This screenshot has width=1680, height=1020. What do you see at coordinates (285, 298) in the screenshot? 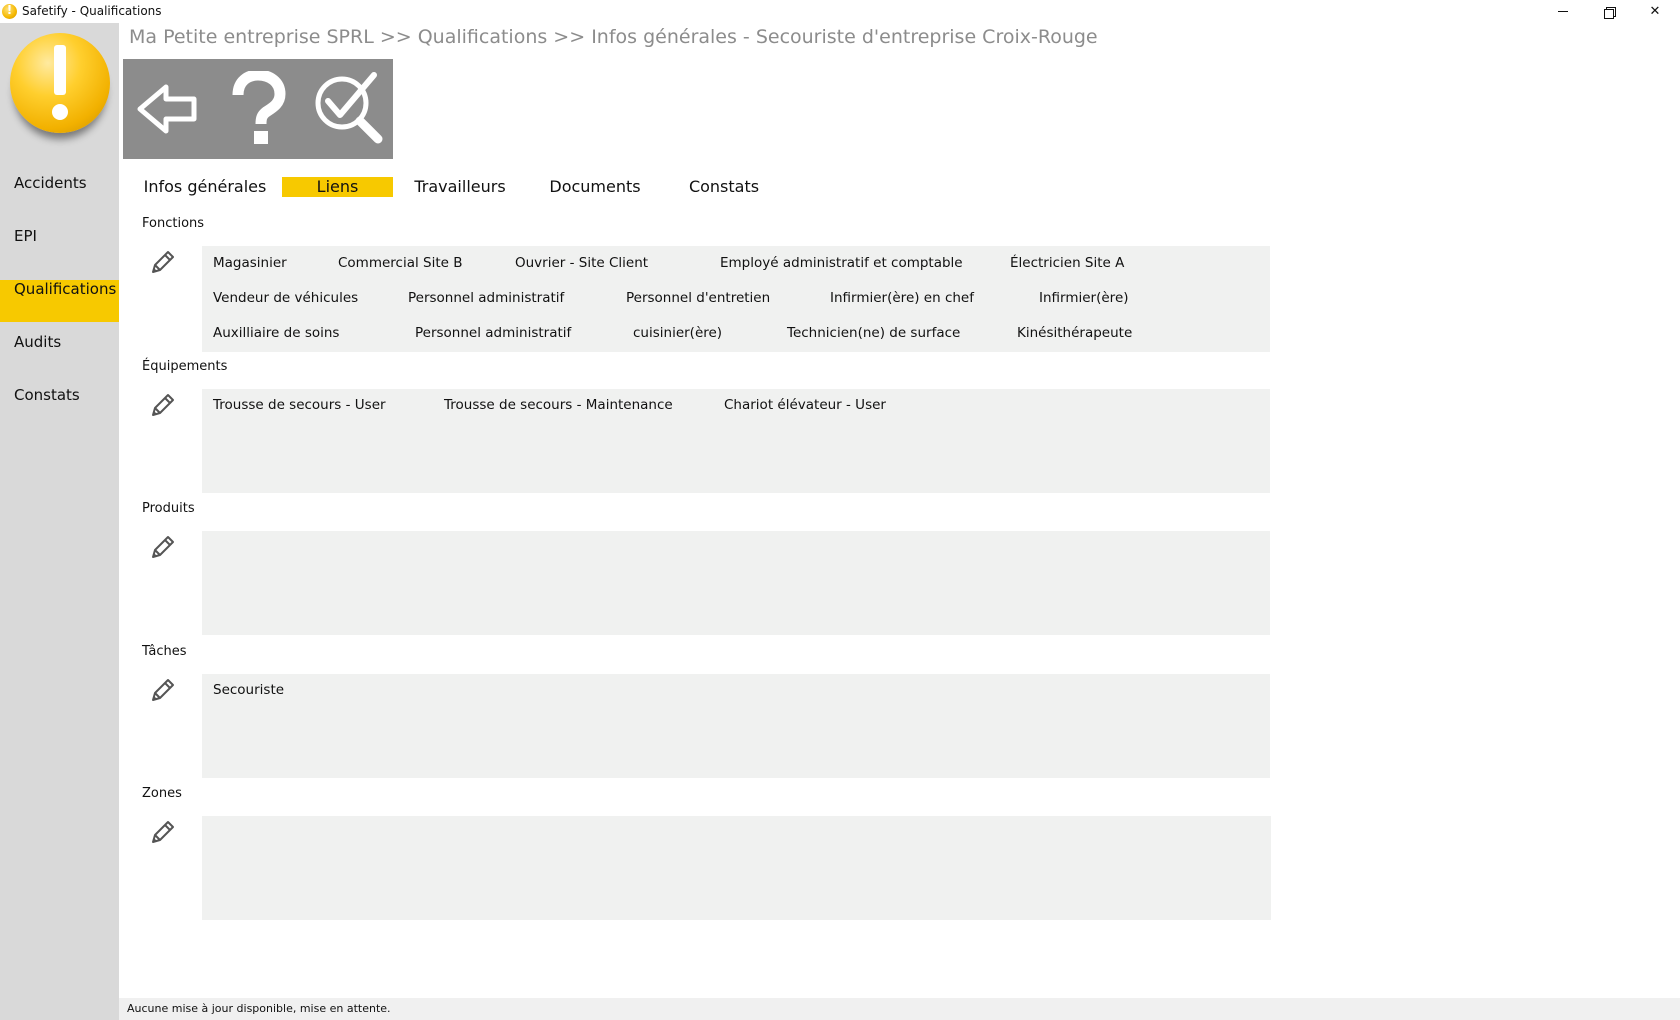
I see `list-item: Vendeur de véhicules` at bounding box center [285, 298].